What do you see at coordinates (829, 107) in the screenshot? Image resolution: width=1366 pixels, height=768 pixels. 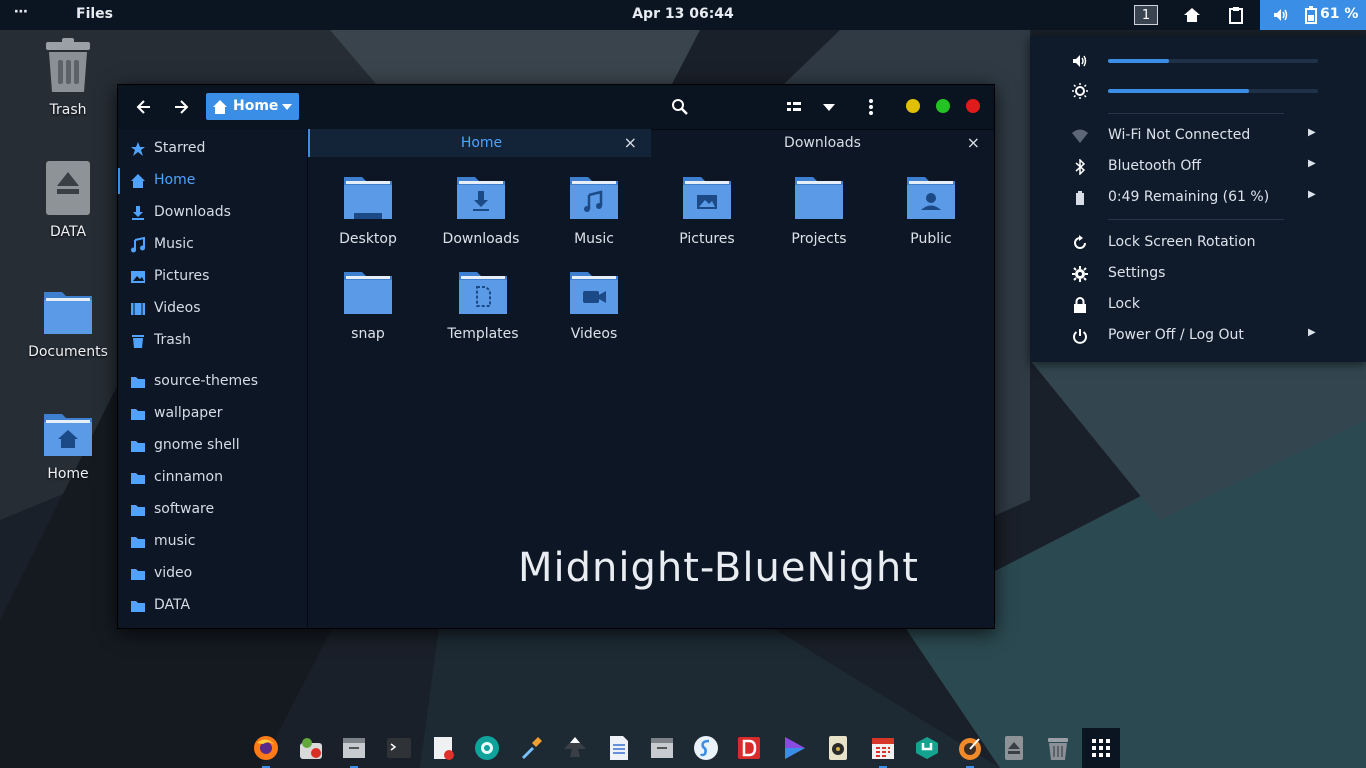 I see `view-options-dropdown` at bounding box center [829, 107].